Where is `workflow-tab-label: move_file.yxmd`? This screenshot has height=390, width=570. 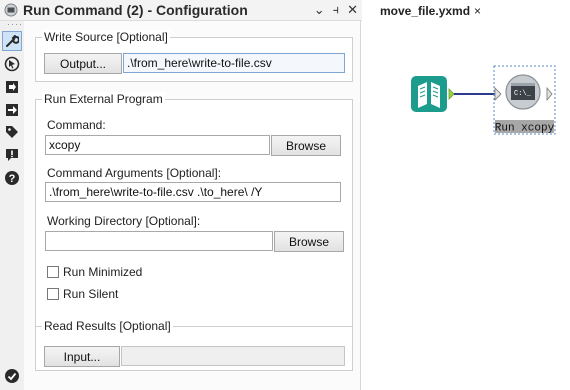
workflow-tab-label: move_file.yxmd is located at coordinates (425, 11).